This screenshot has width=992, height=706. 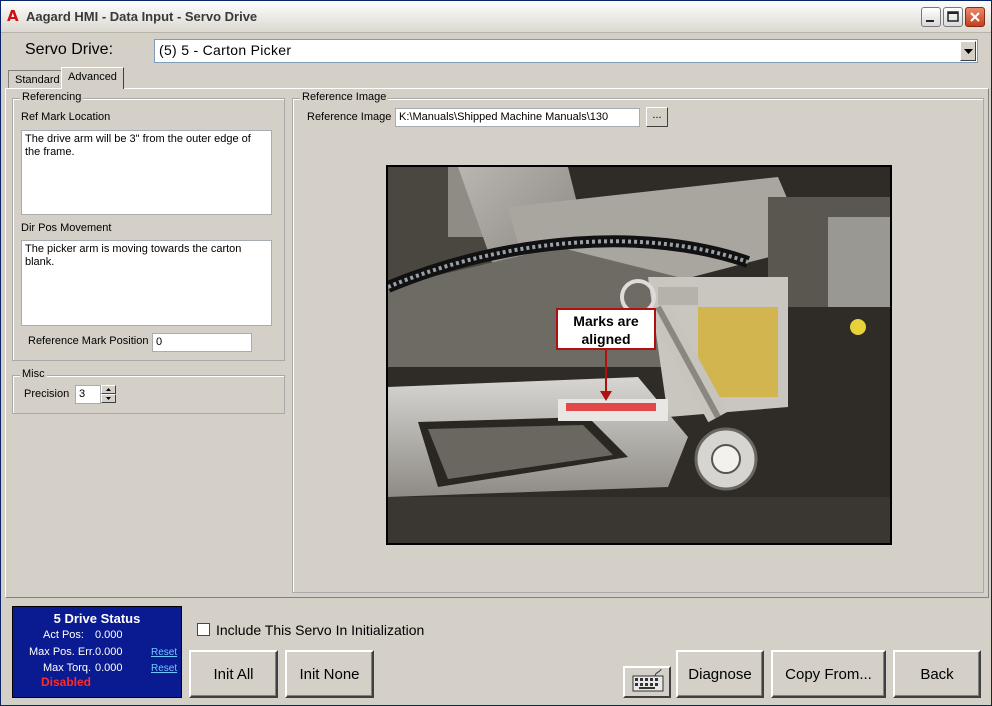 I want to click on act-pos-value: 0.000, so click(x=109, y=635).